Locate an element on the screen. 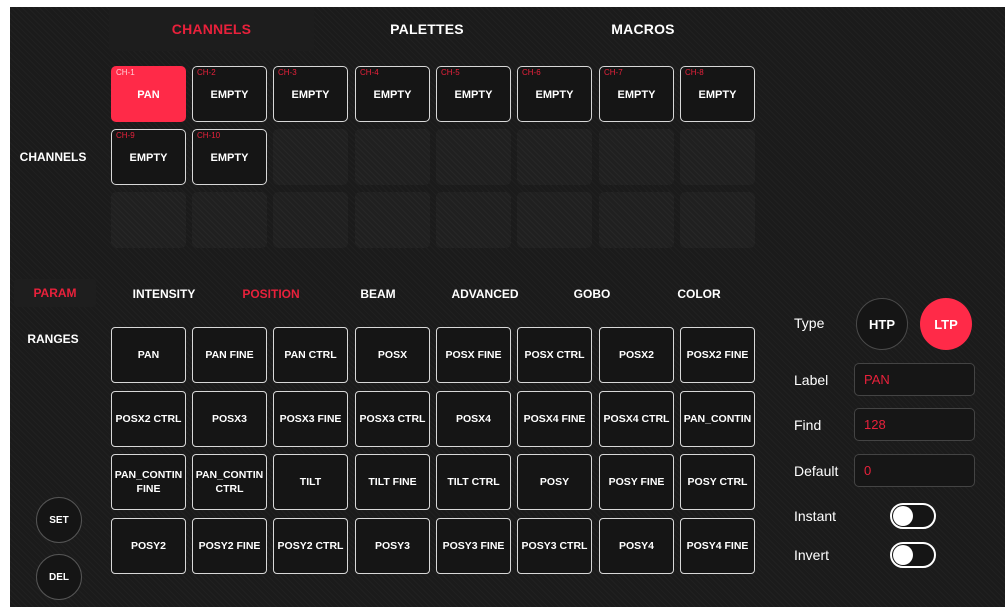  parameter-button: POSY is located at coordinates (554, 482).